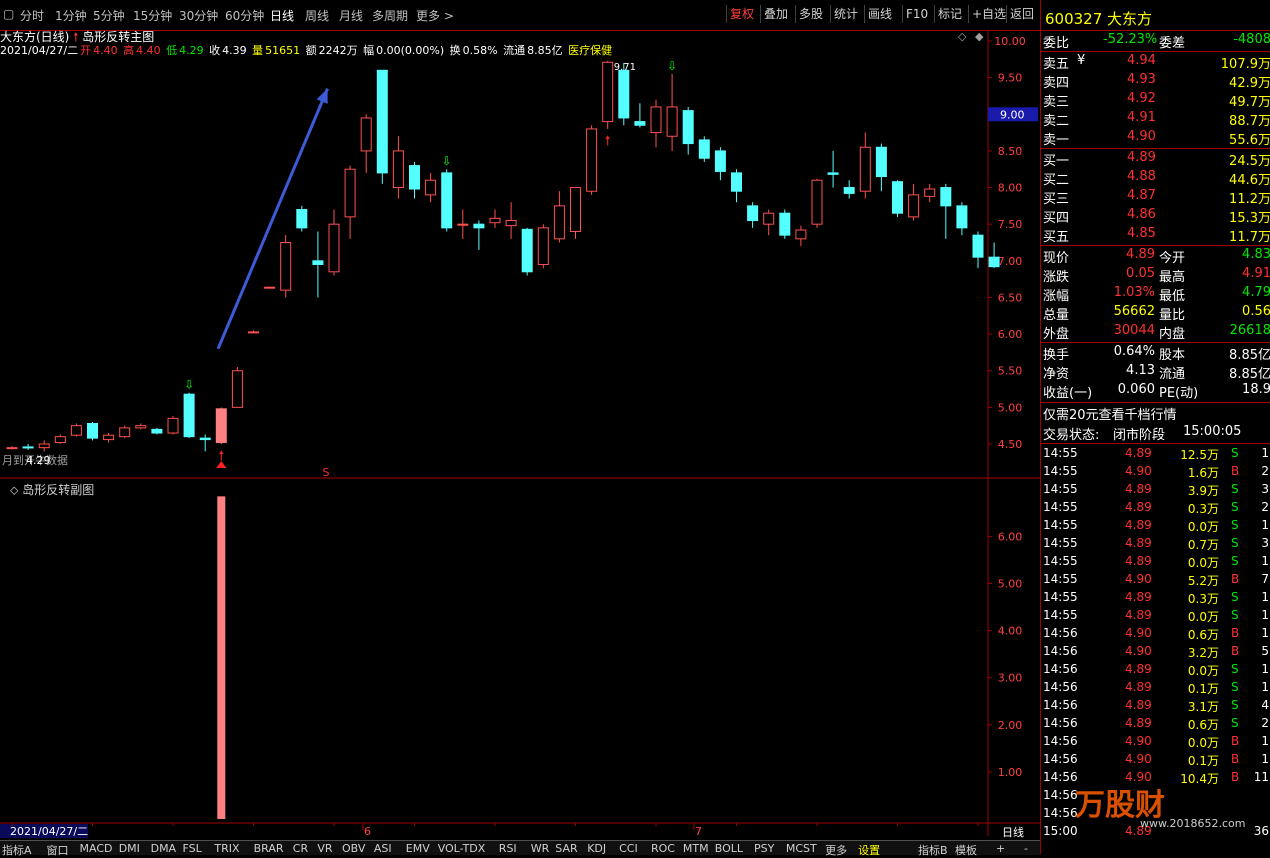 Image resolution: width=1270 pixels, height=858 pixels. I want to click on indicator-tab-24: 更多, so click(836, 850).